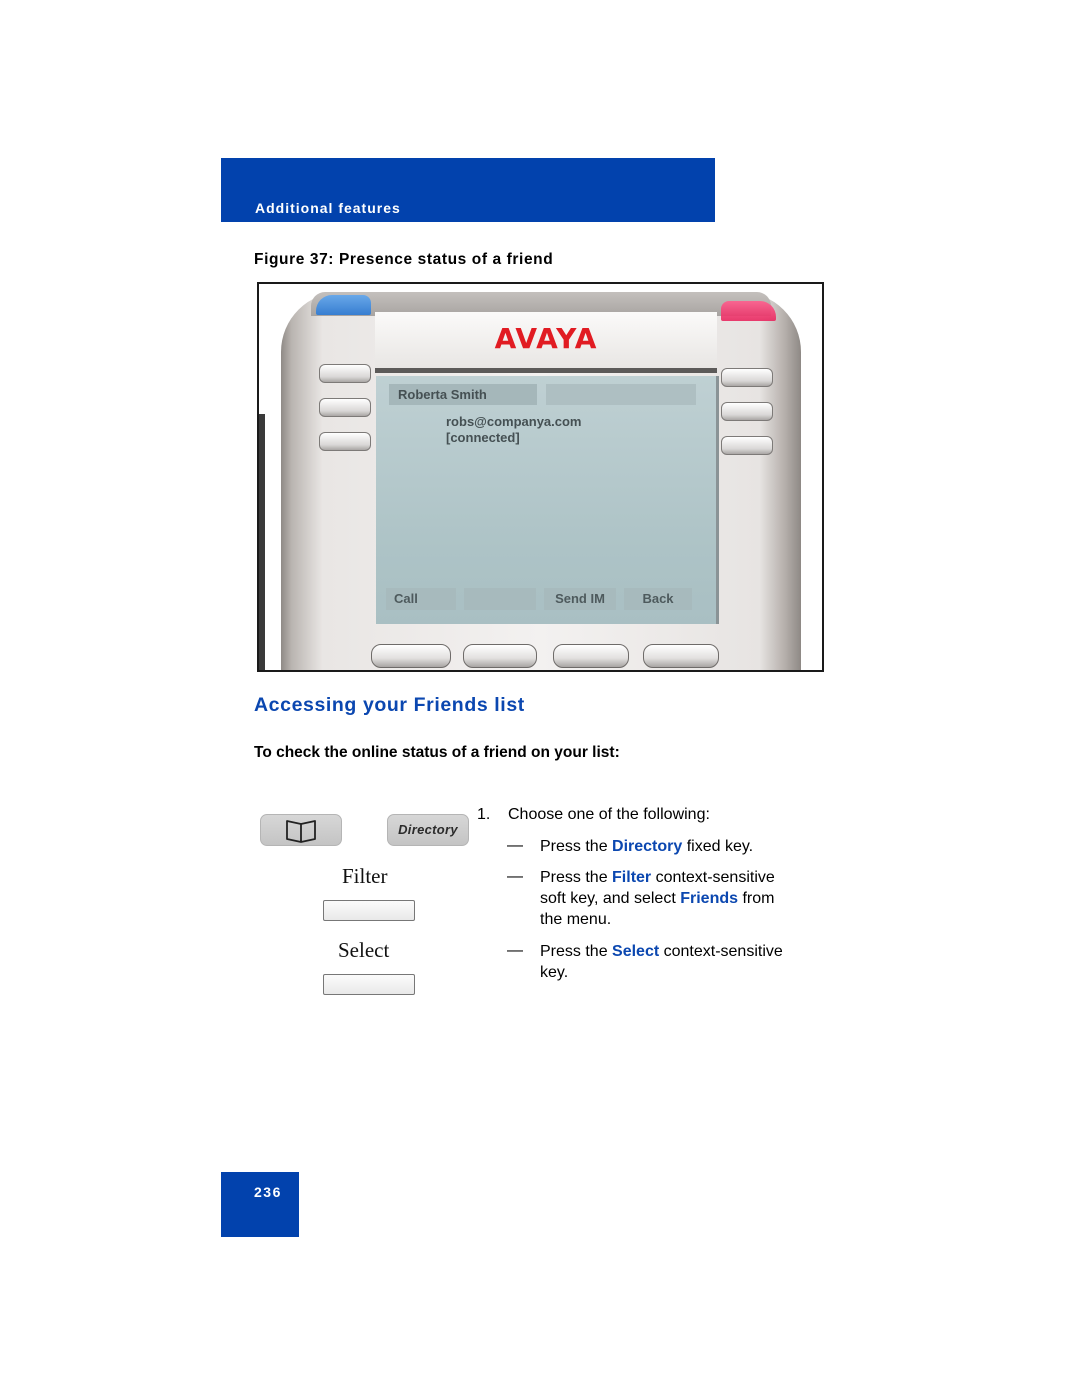  I want to click on option-select: Press the Select context-sensitive key., so click(661, 962).